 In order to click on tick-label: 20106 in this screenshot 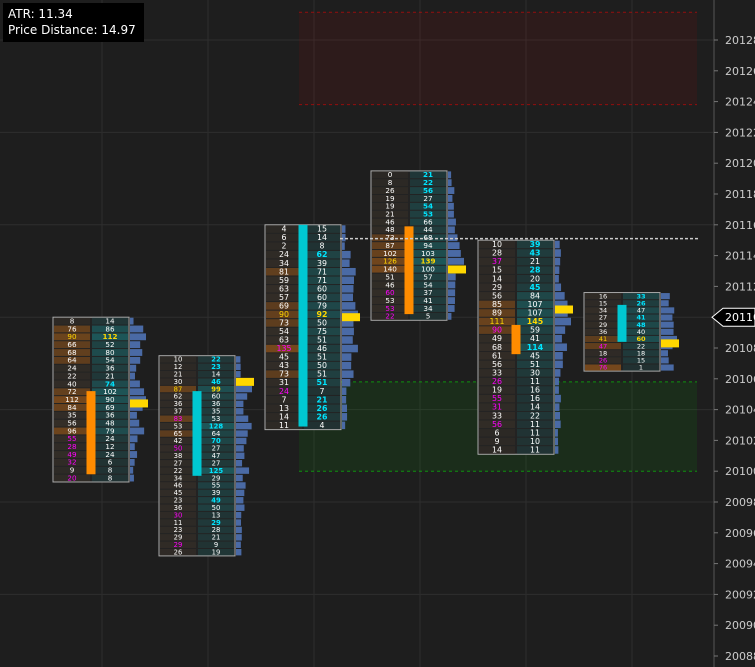, I will do `click(740, 379)`.